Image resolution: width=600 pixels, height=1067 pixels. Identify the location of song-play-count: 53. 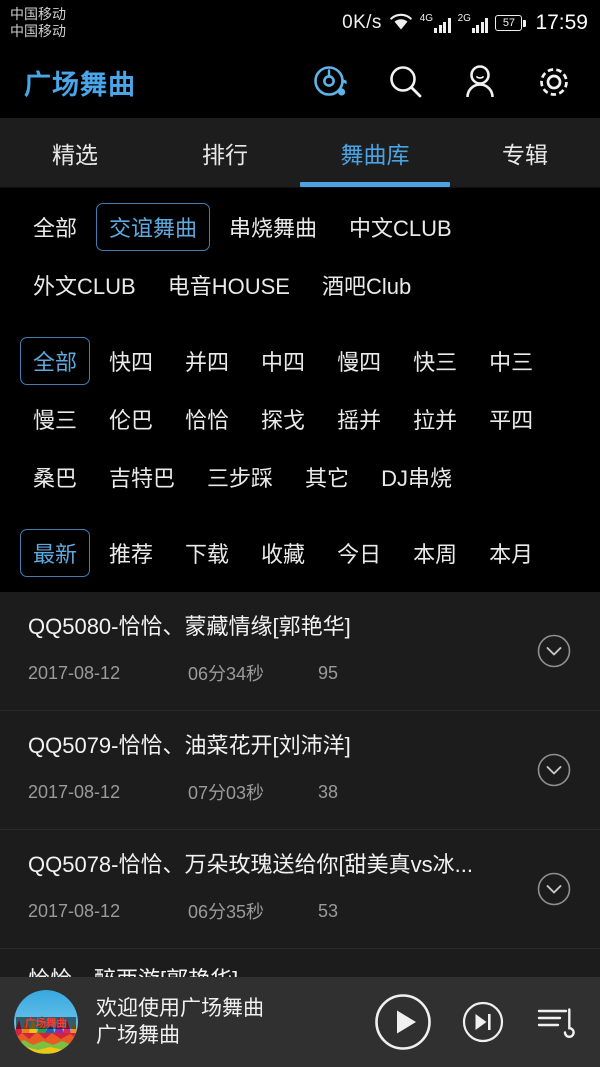
(328, 910).